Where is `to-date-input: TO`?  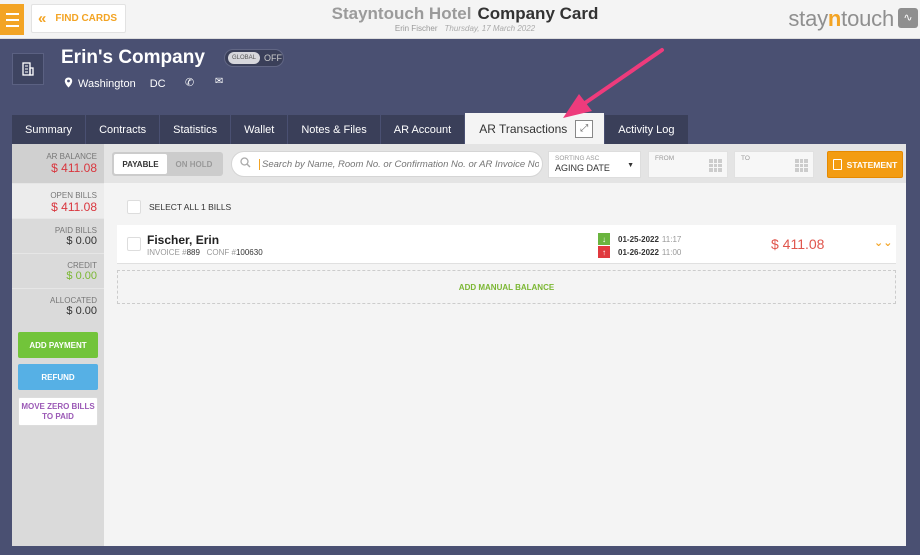
to-date-input: TO is located at coordinates (774, 164).